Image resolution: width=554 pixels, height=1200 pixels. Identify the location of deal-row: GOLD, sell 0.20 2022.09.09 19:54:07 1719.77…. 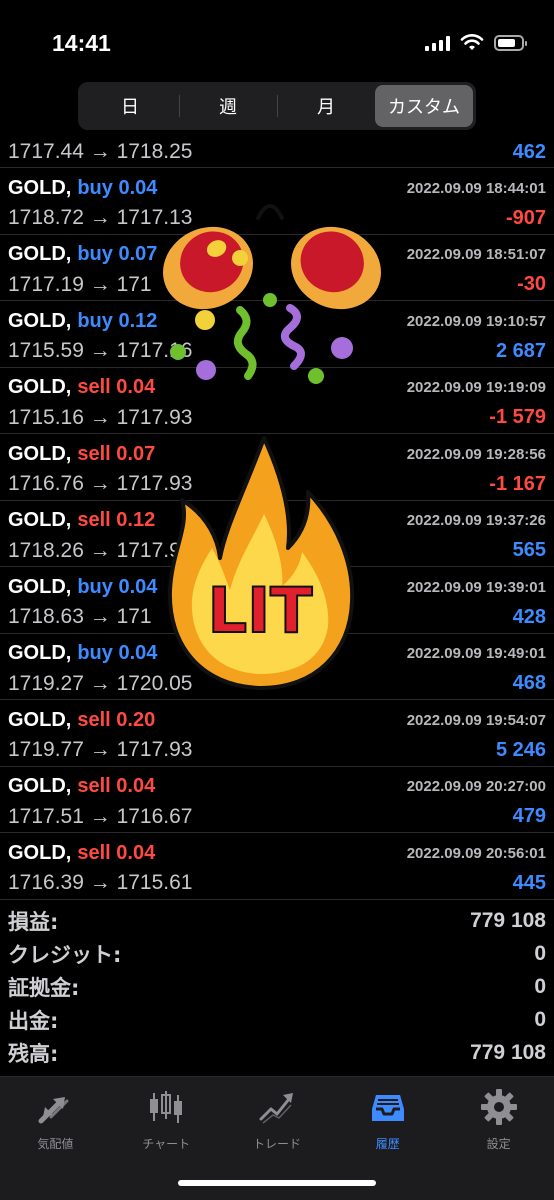
(277, 733).